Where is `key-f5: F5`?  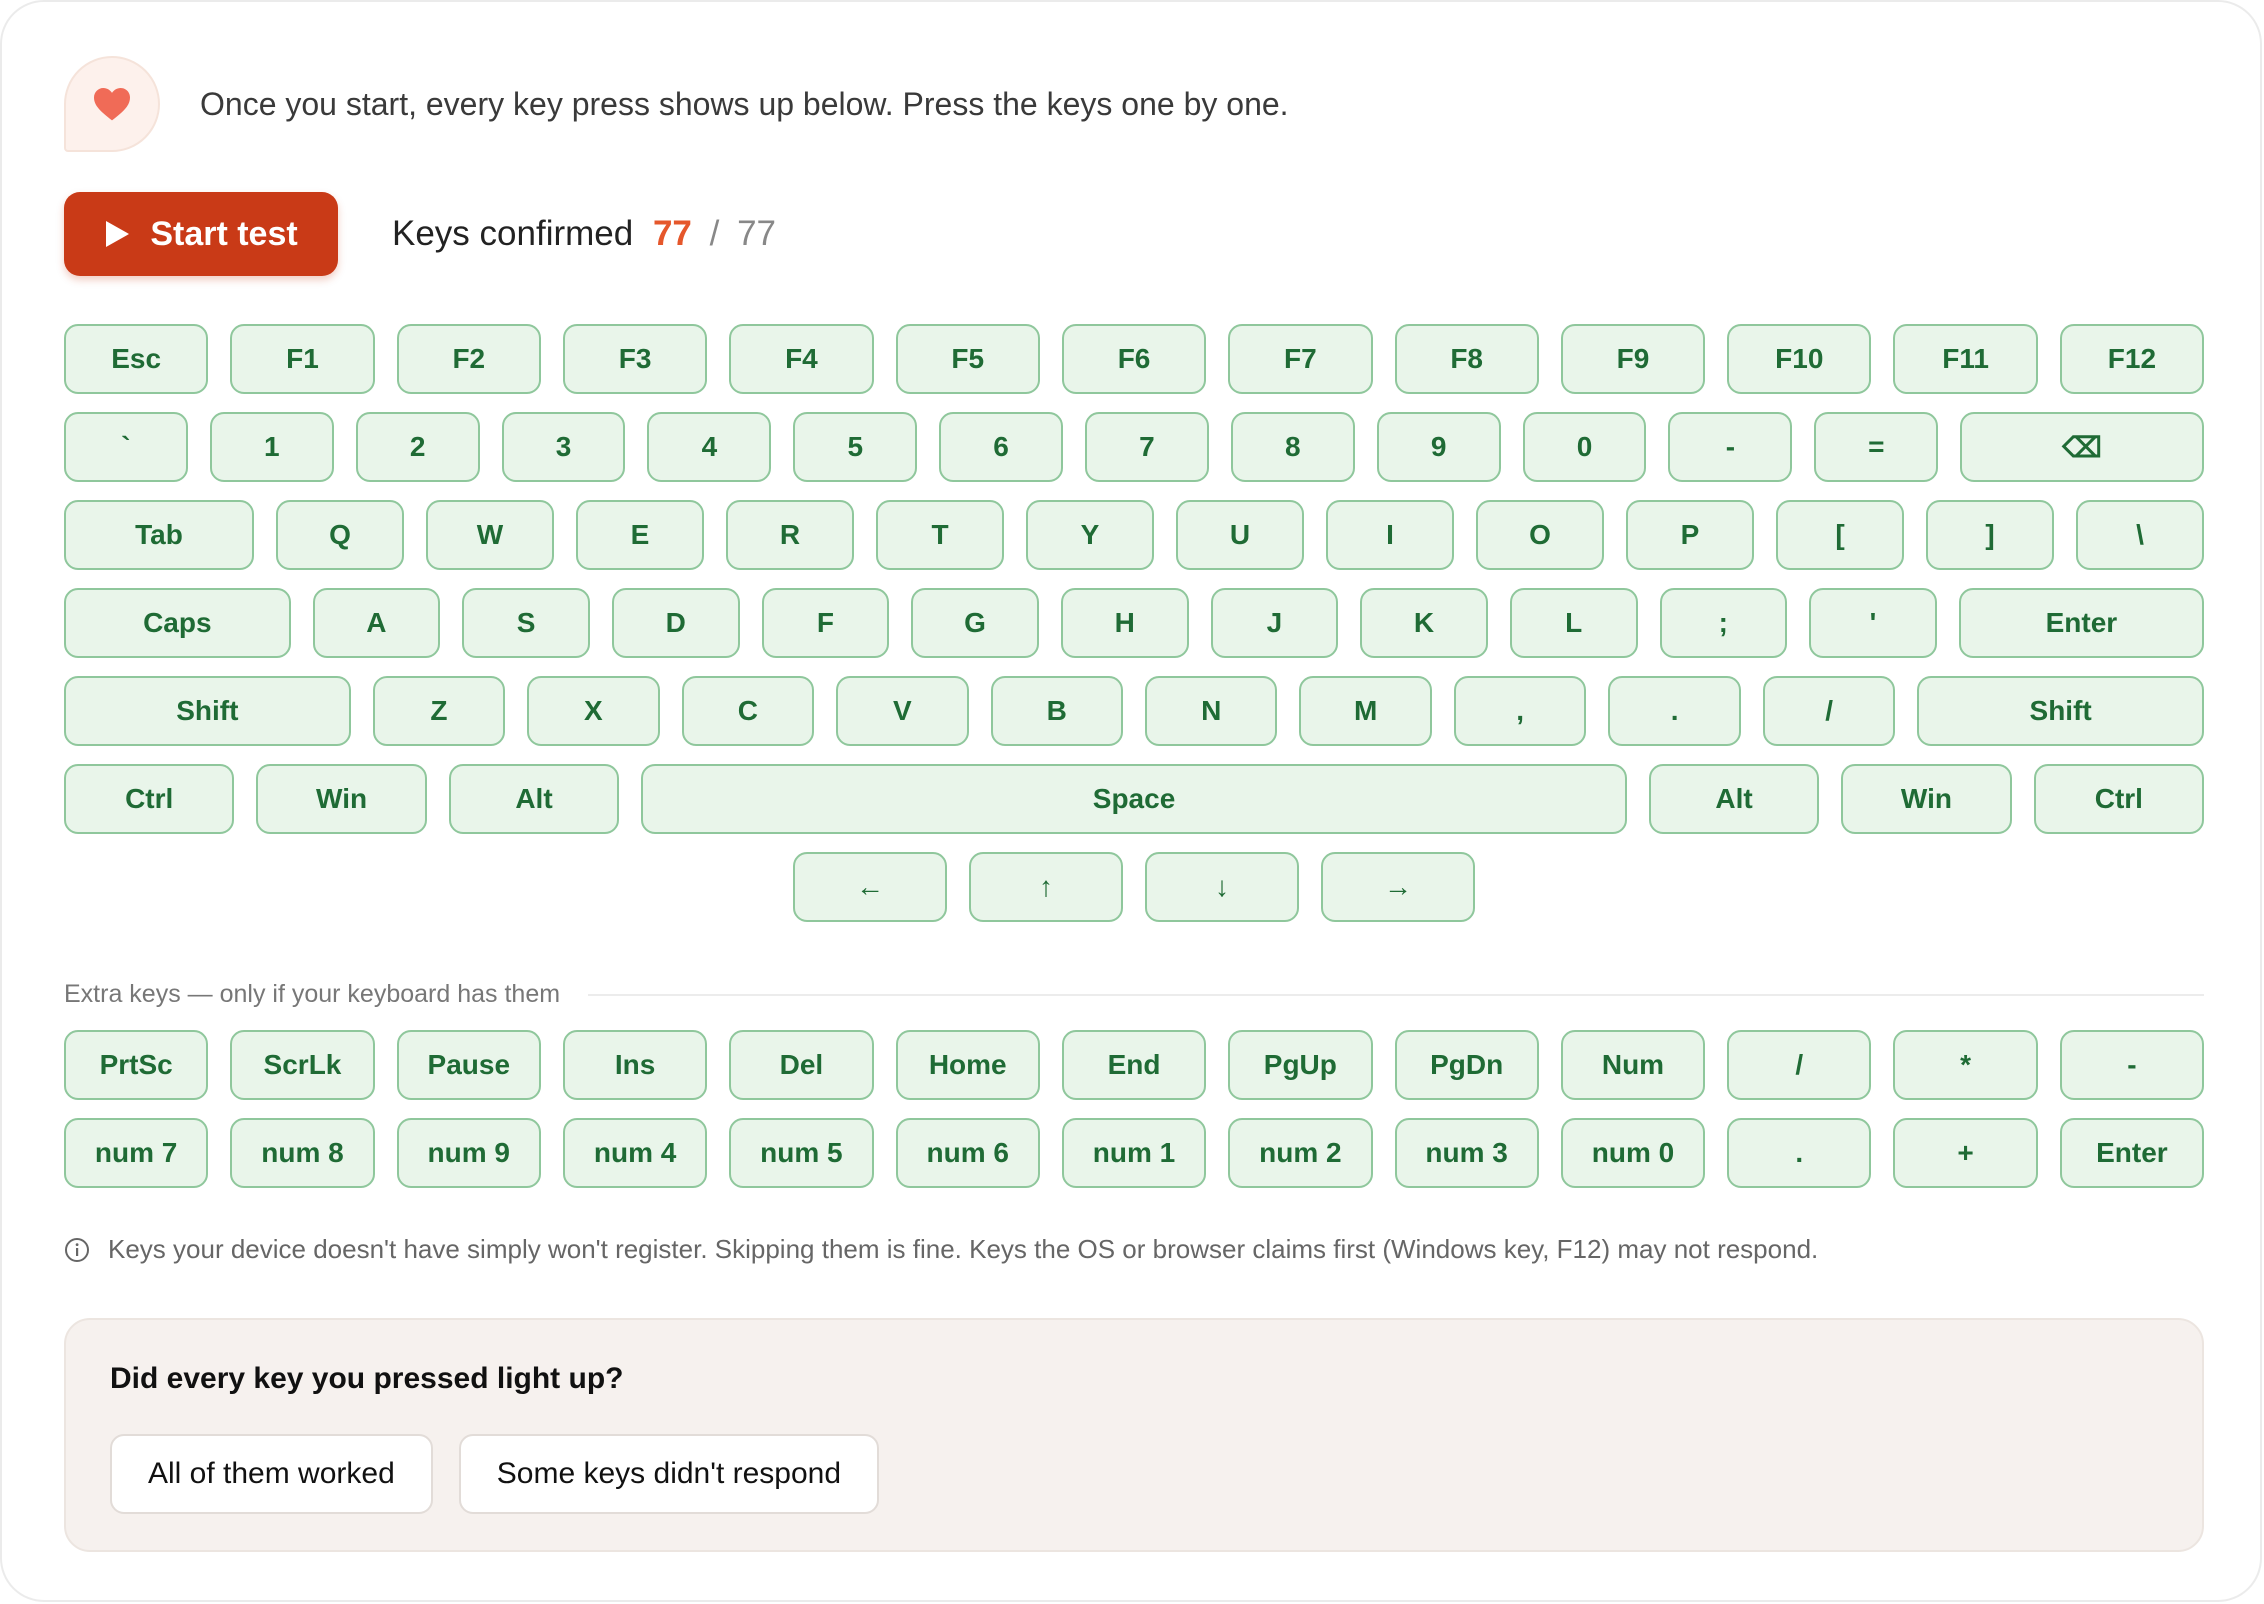 key-f5: F5 is located at coordinates (967, 359).